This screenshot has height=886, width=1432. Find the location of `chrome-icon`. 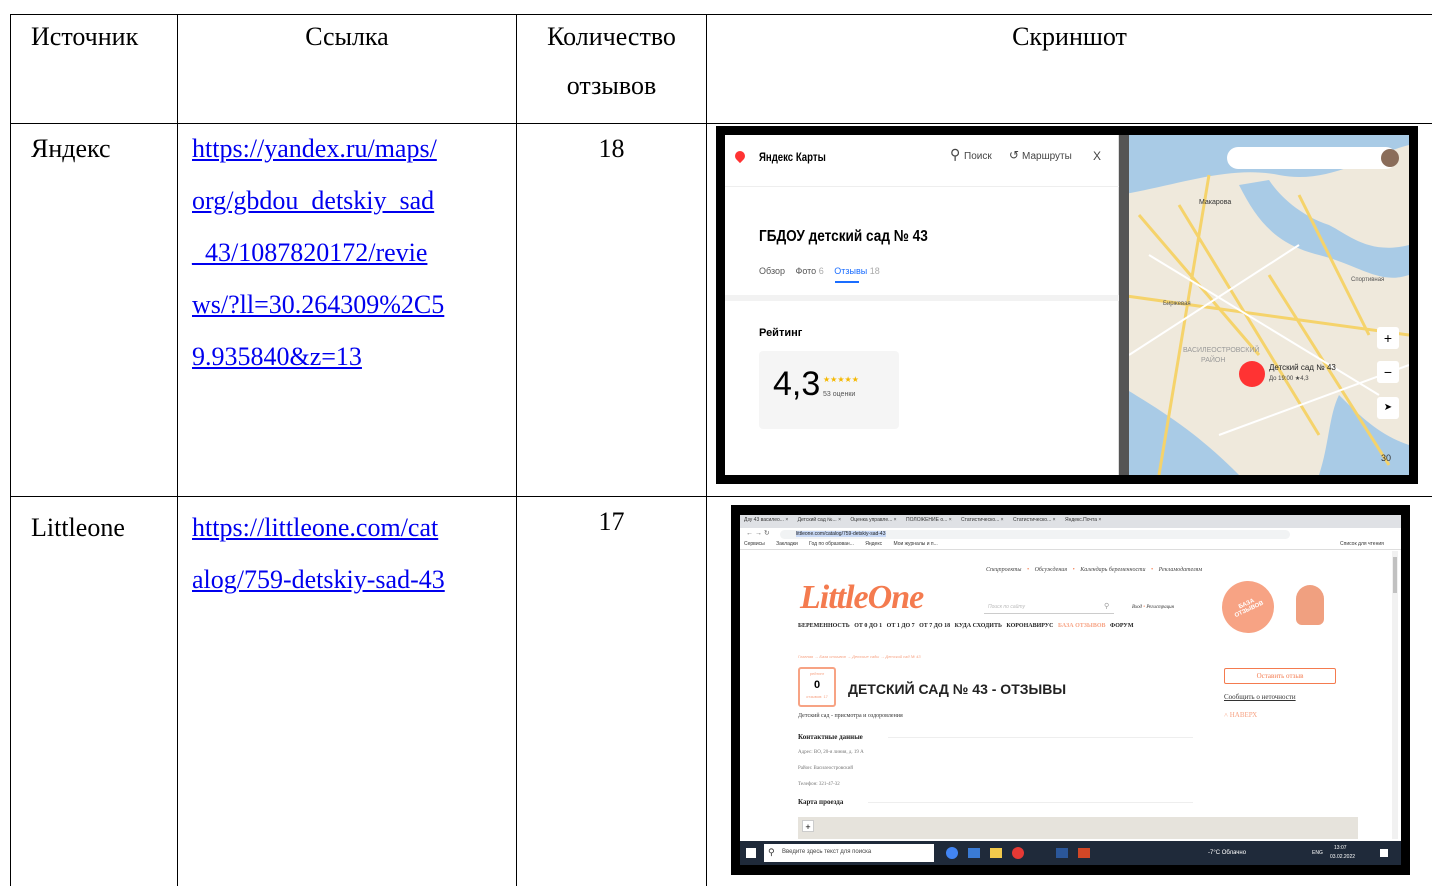

chrome-icon is located at coordinates (952, 853).